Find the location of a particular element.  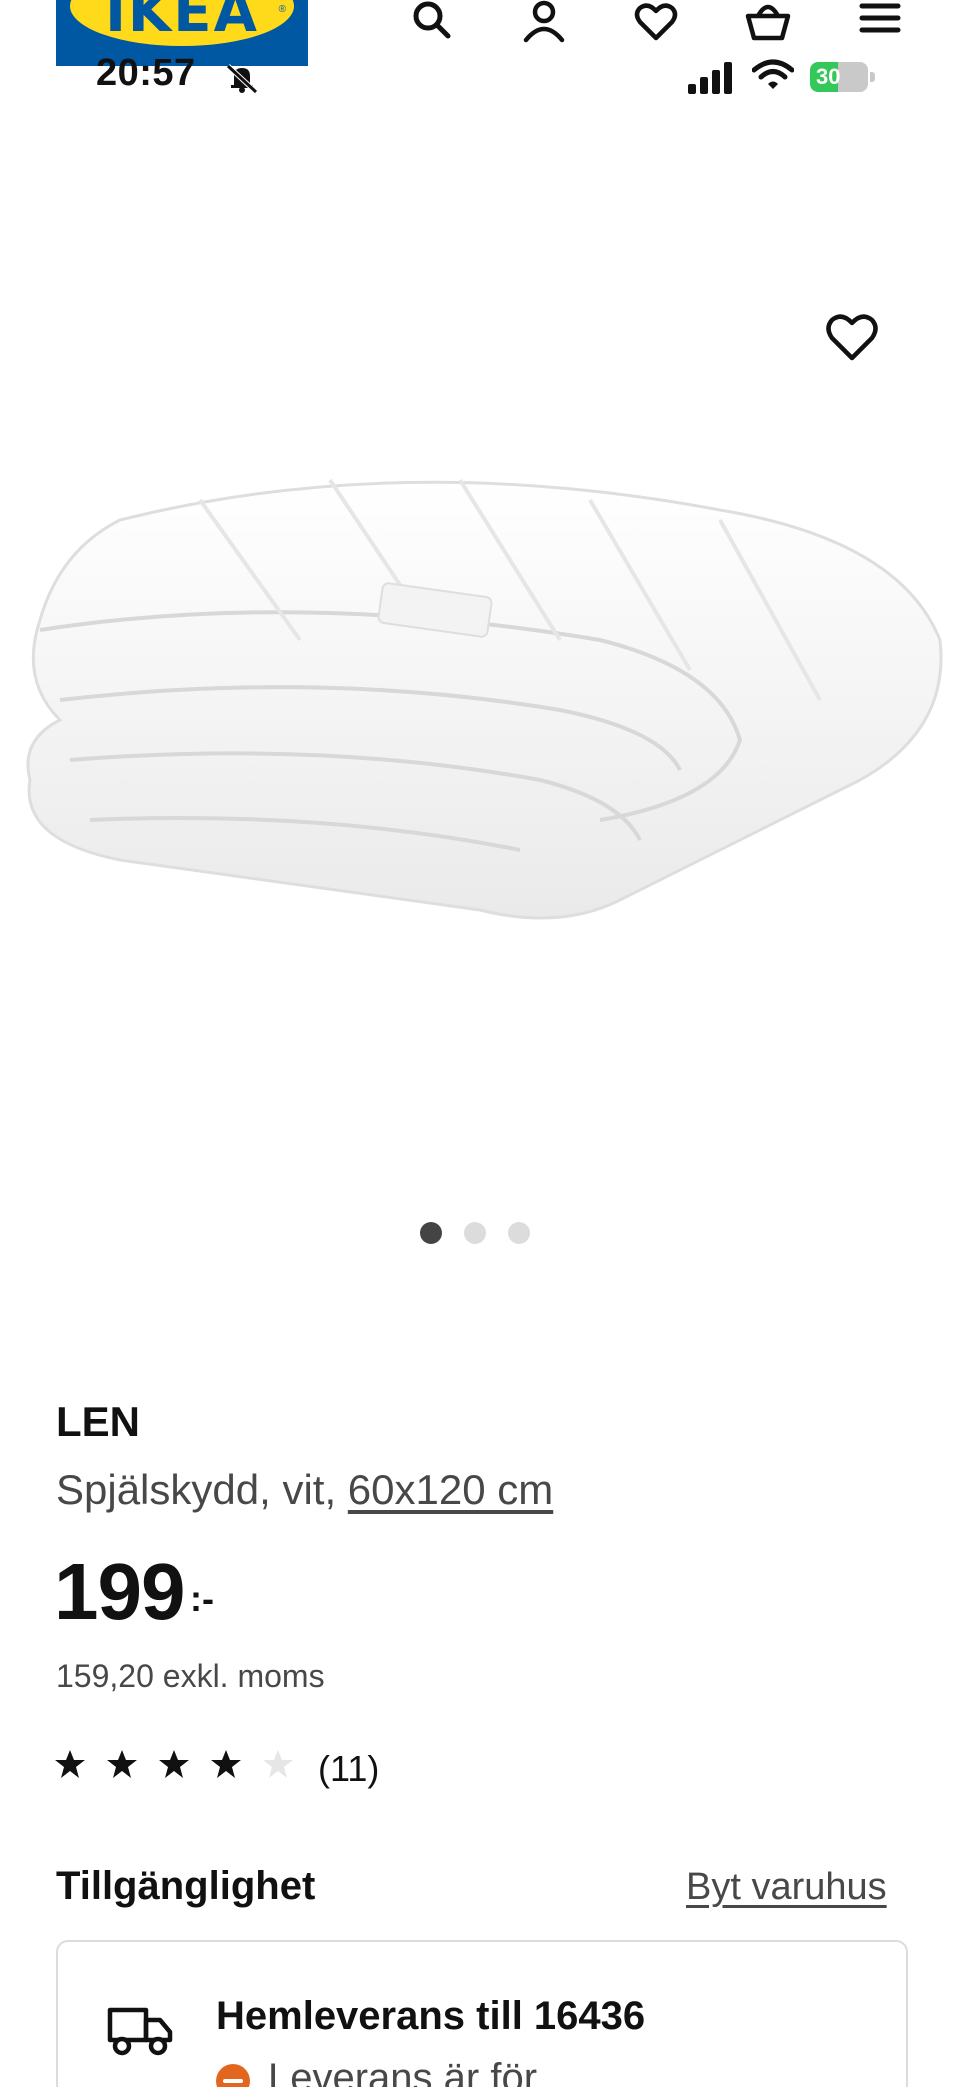

rating-stars is located at coordinates (174, 1764).